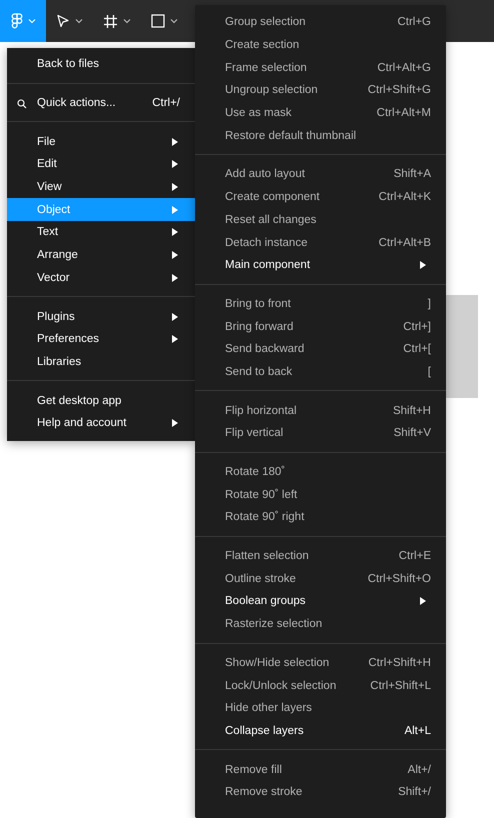  Describe the element at coordinates (258, 304) in the screenshot. I see `menu-item-label: Bring to front` at that location.